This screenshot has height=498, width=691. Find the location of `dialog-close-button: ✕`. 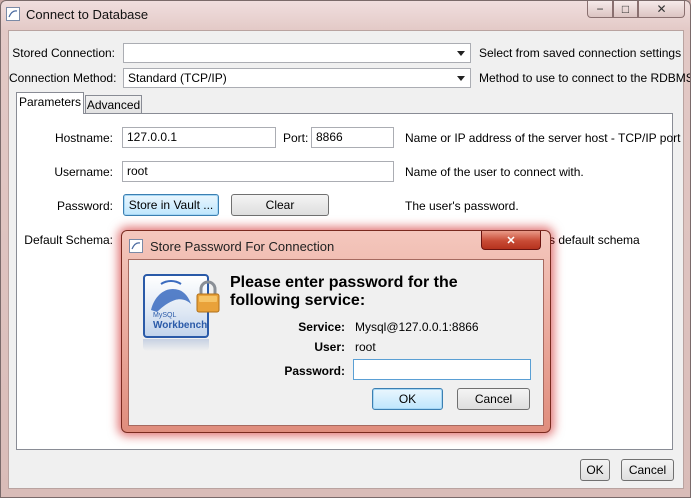

dialog-close-button: ✕ is located at coordinates (511, 240).